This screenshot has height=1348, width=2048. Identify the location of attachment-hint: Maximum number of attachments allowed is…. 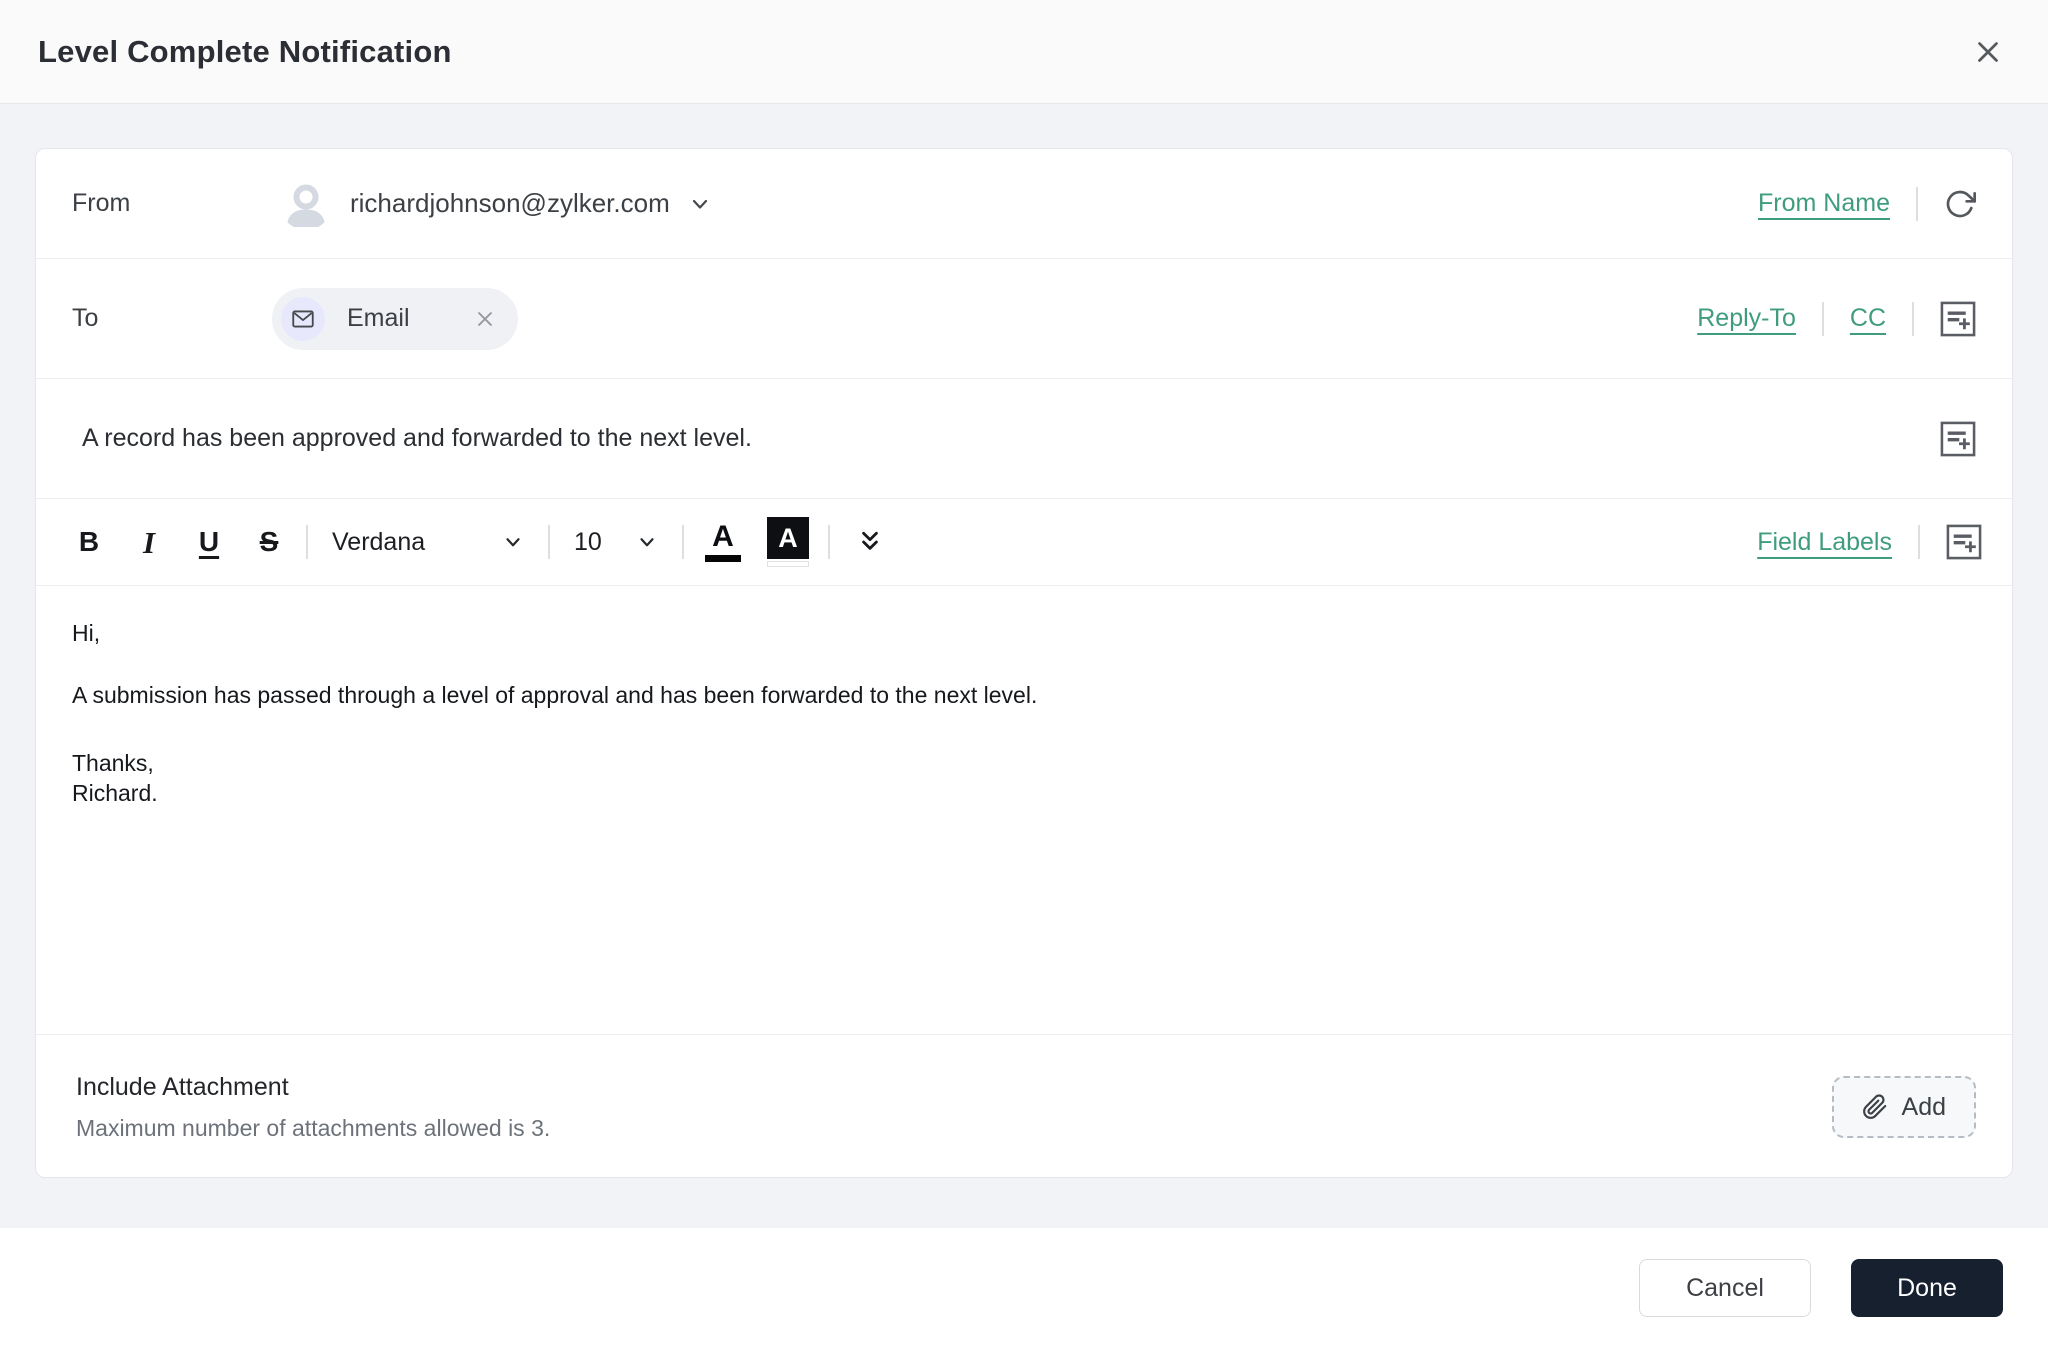
(313, 1127).